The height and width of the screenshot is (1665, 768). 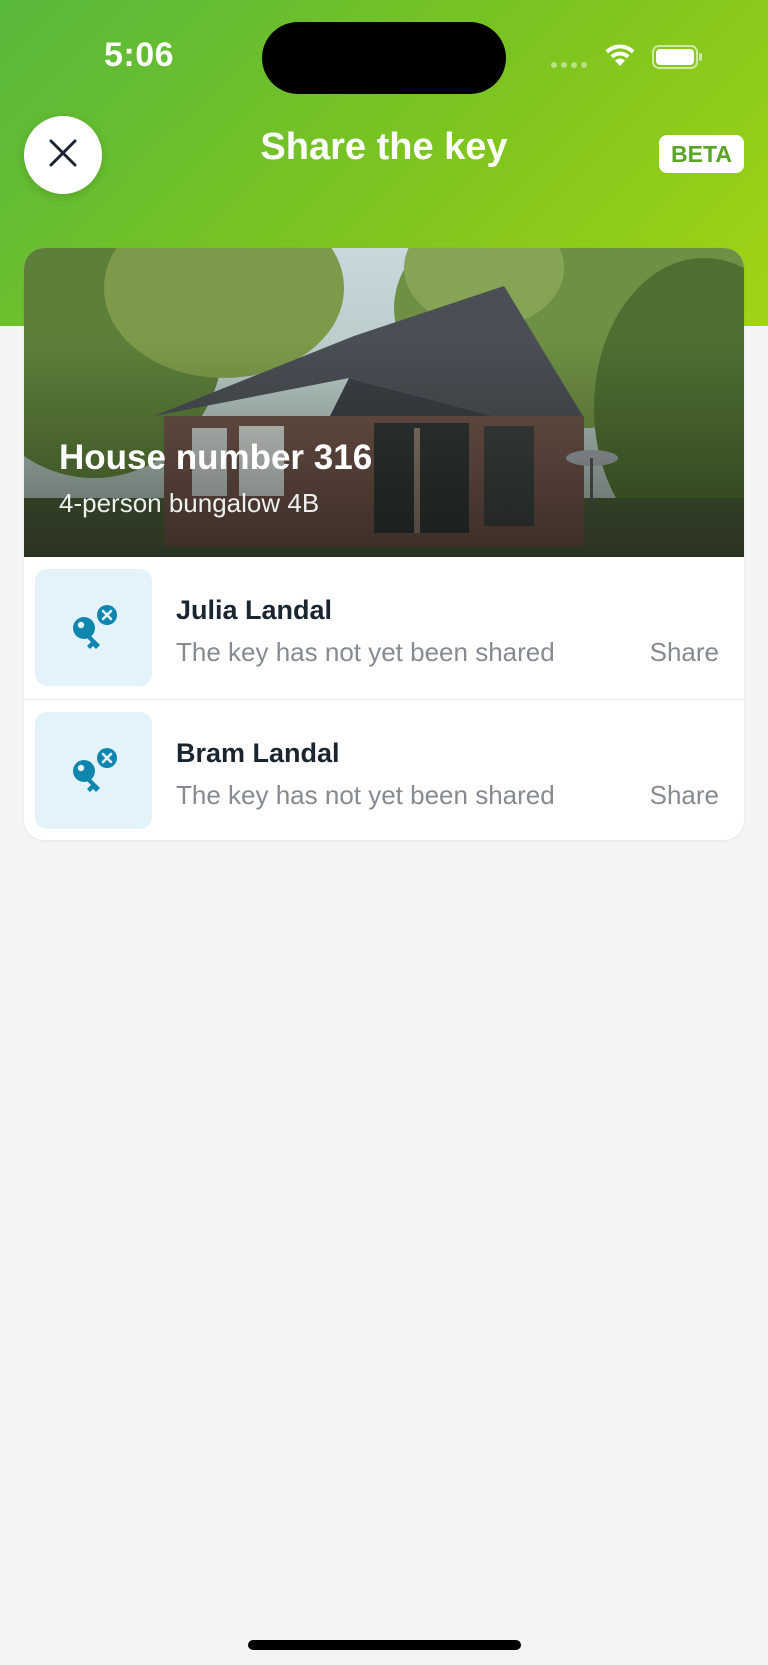 What do you see at coordinates (189, 503) in the screenshot?
I see `property-subtitle: 4-person bungalow 4B` at bounding box center [189, 503].